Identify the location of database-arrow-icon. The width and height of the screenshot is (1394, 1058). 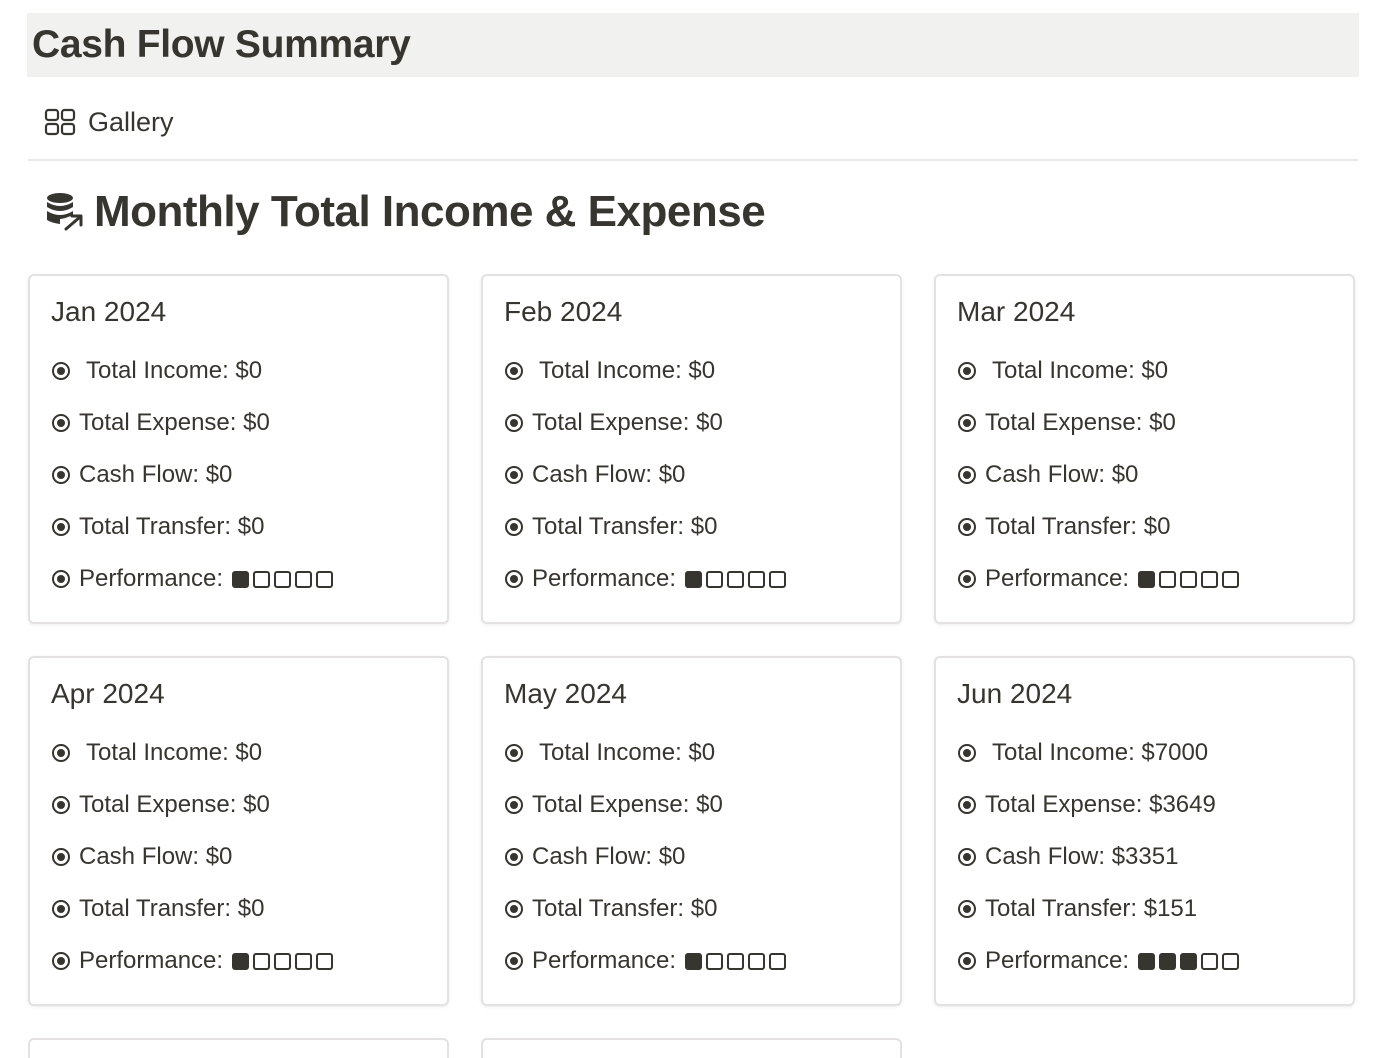
(64, 212).